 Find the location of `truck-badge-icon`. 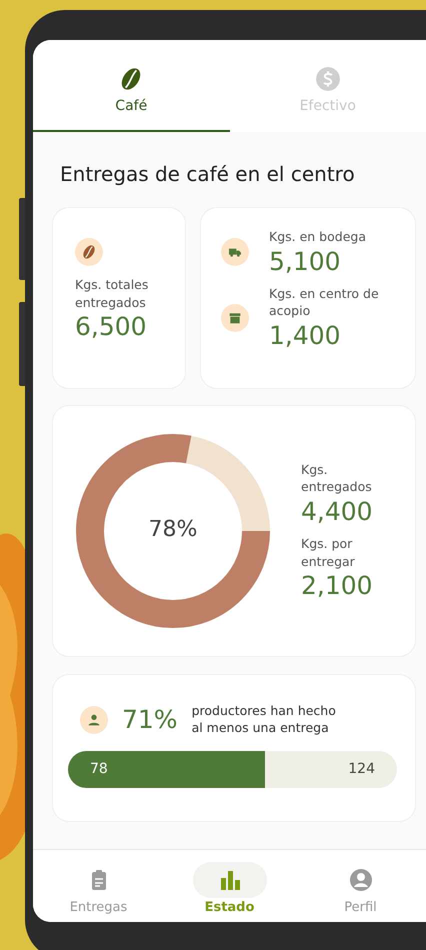

truck-badge-icon is located at coordinates (235, 252).